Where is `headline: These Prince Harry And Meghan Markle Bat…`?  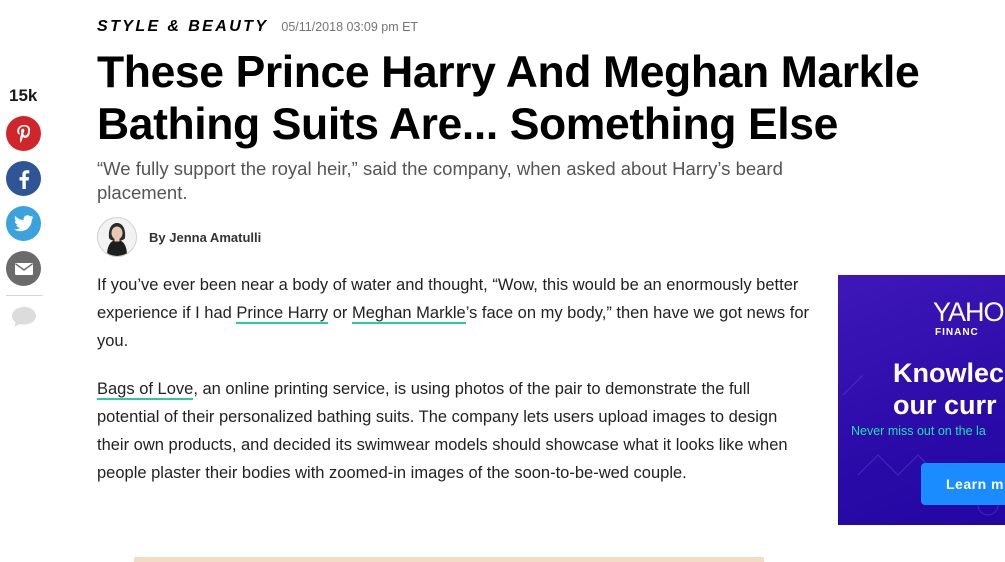 headline: These Prince Harry And Meghan Markle Bat… is located at coordinates (508, 98).